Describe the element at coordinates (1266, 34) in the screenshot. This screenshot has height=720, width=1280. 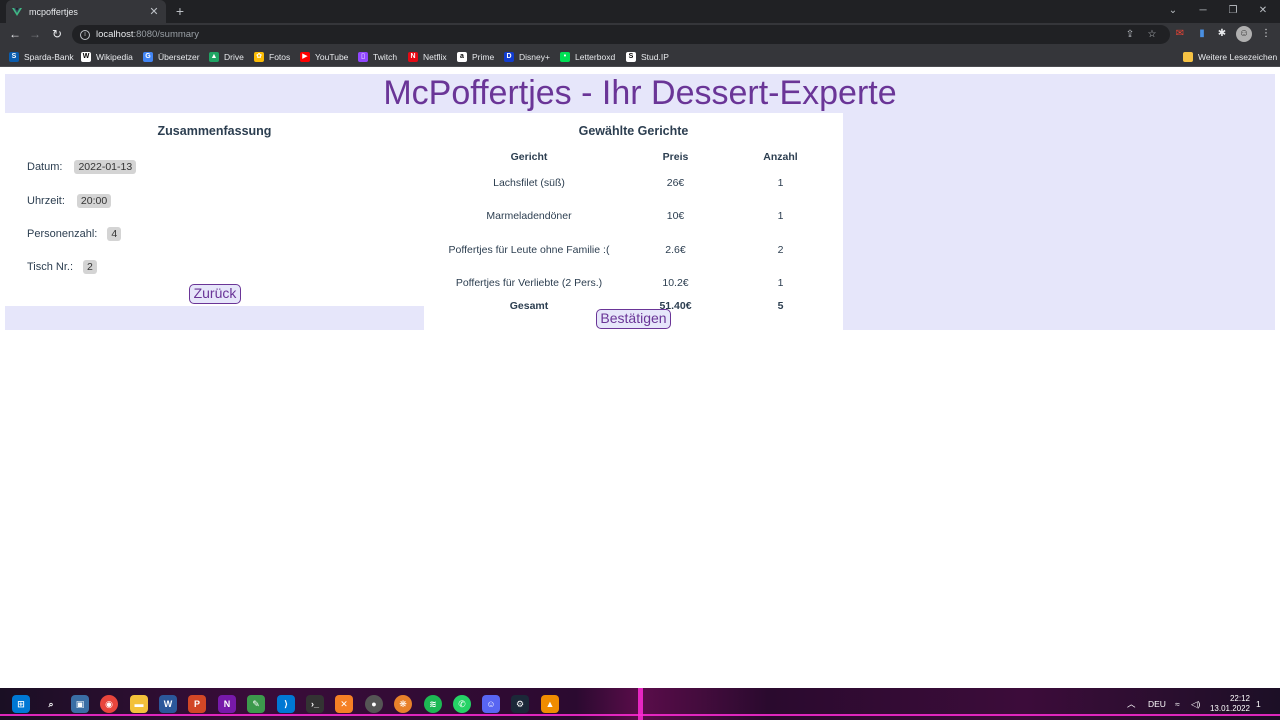
I see `menu-kebab-icon: ⋮` at that location.